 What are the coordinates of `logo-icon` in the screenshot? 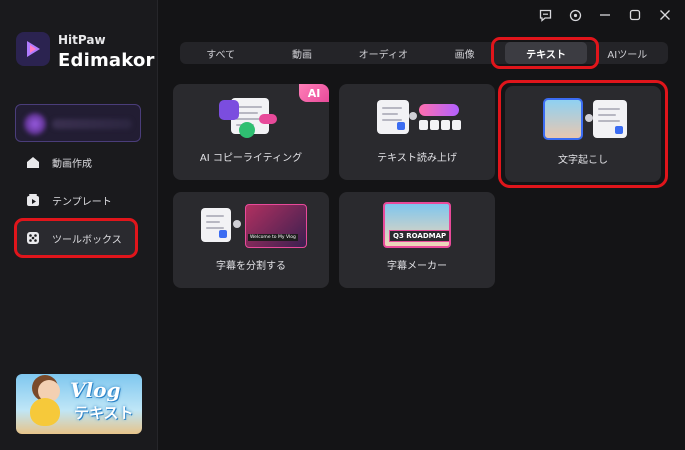 It's located at (33, 49).